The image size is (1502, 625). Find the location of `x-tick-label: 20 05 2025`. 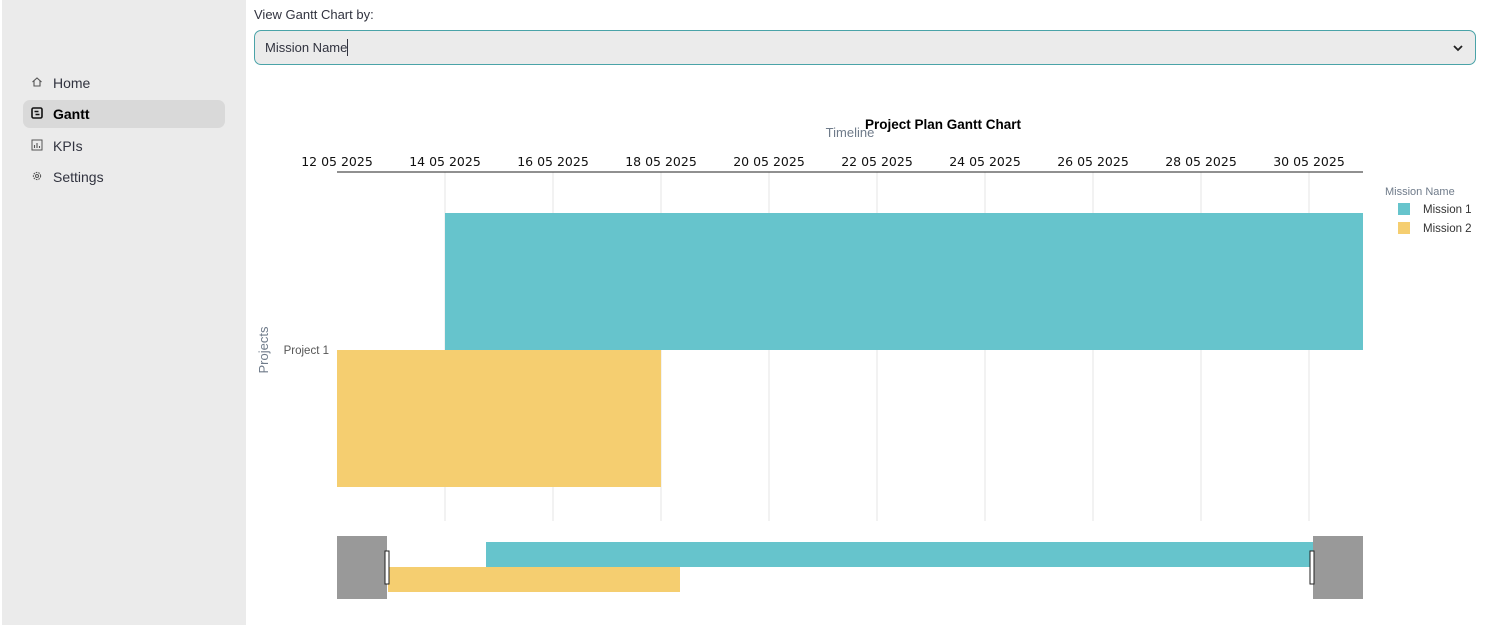

x-tick-label: 20 05 2025 is located at coordinates (769, 161).